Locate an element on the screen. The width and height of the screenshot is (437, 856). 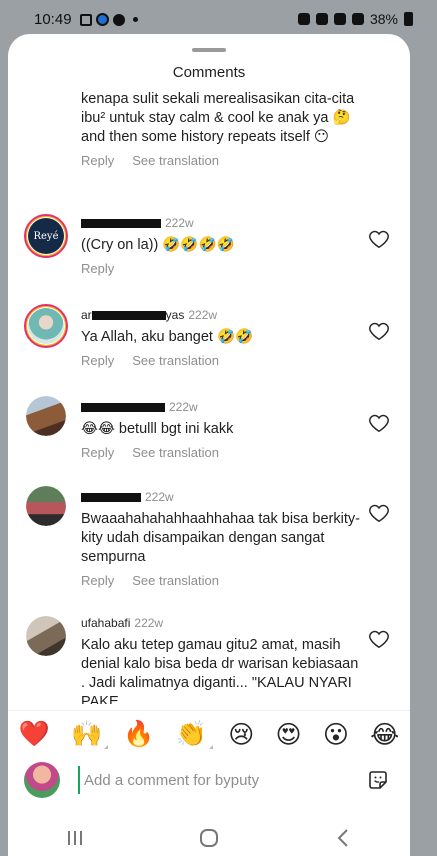
sheet-title: Comments is located at coordinates (209, 72).